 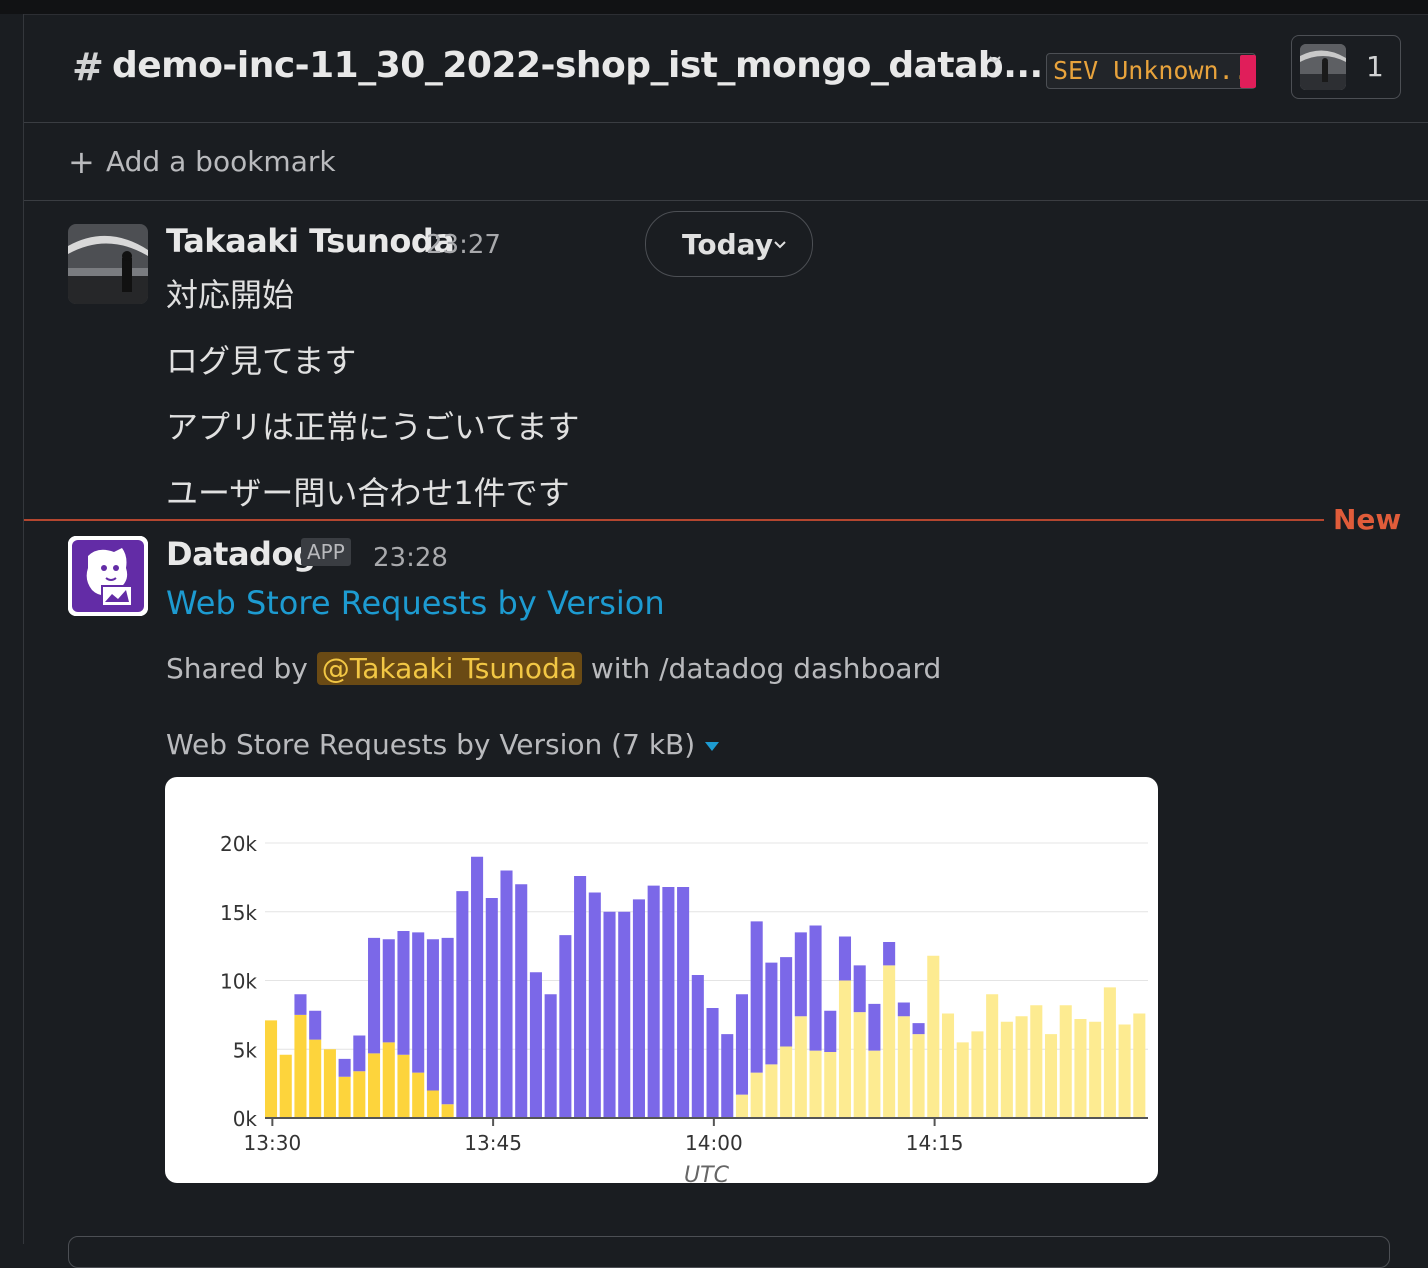 I want to click on user-mention: @Takaaki Tsunoda, so click(x=449, y=668).